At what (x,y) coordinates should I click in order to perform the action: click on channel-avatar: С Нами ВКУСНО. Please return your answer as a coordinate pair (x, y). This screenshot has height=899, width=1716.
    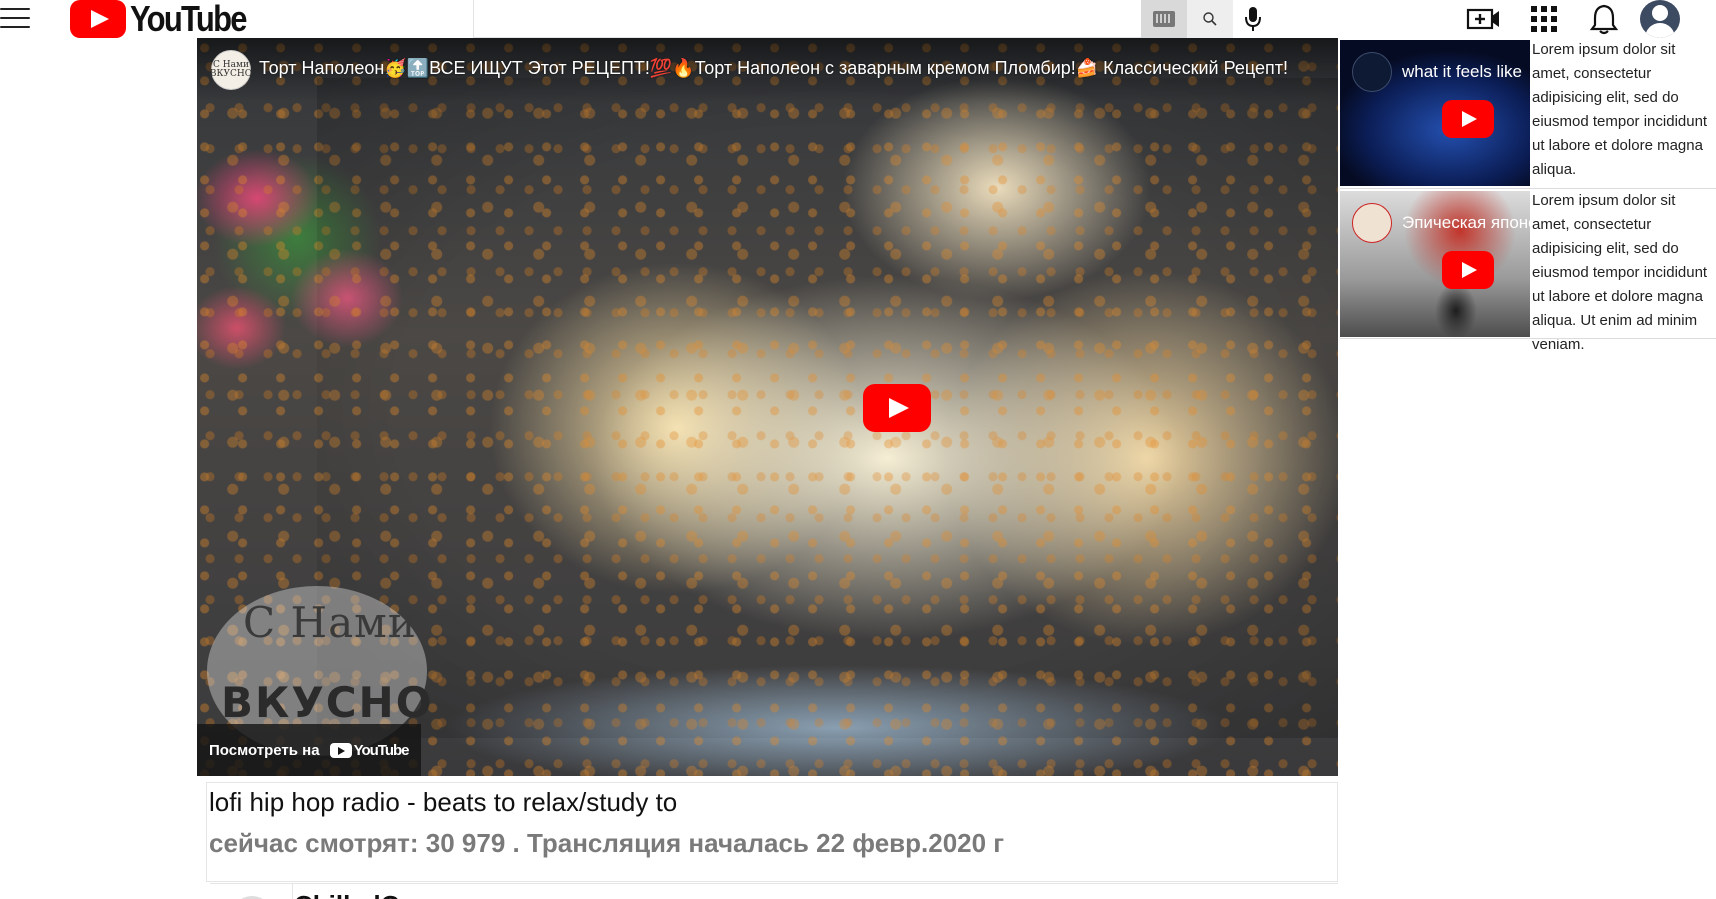
    Looking at the image, I should click on (231, 70).